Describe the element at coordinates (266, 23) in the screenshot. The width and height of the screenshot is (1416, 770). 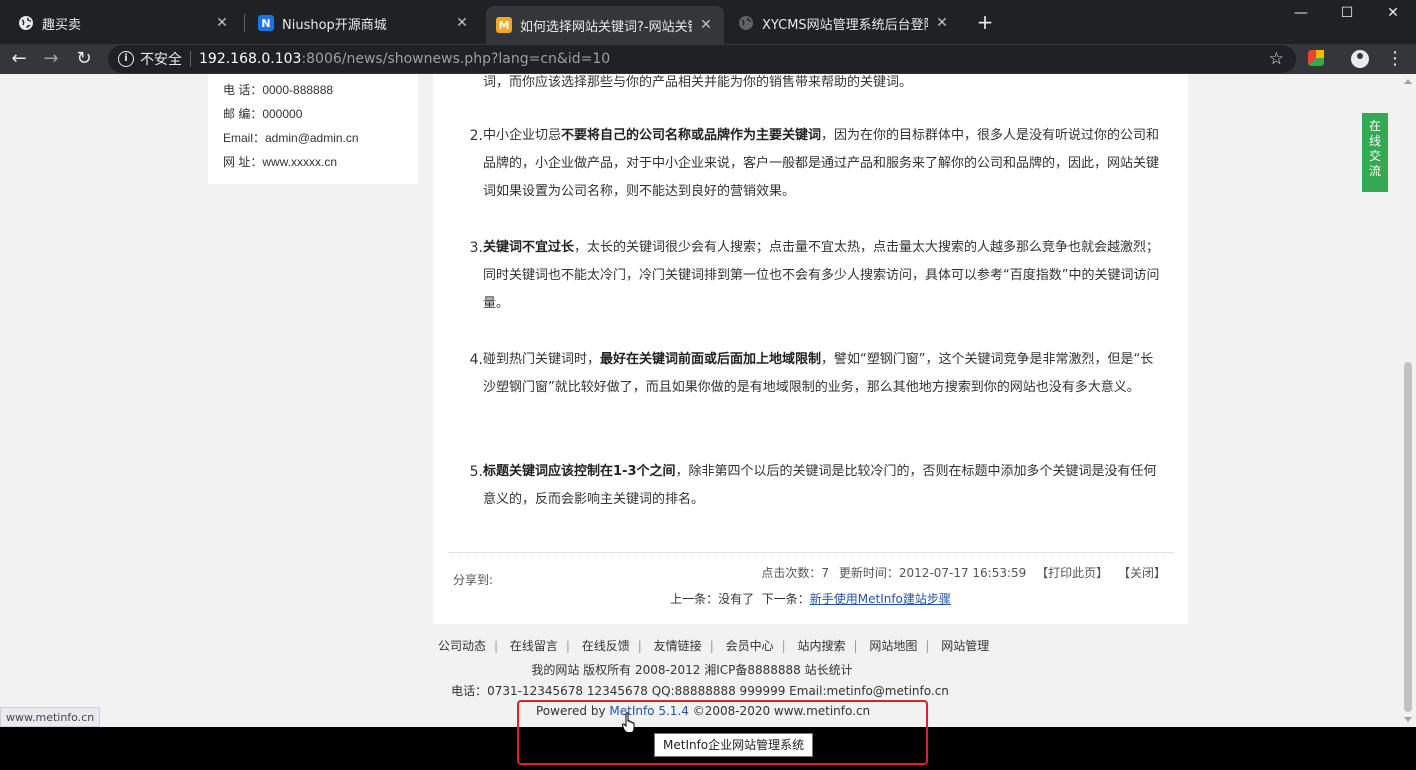
I see `niushop-icon: N` at that location.